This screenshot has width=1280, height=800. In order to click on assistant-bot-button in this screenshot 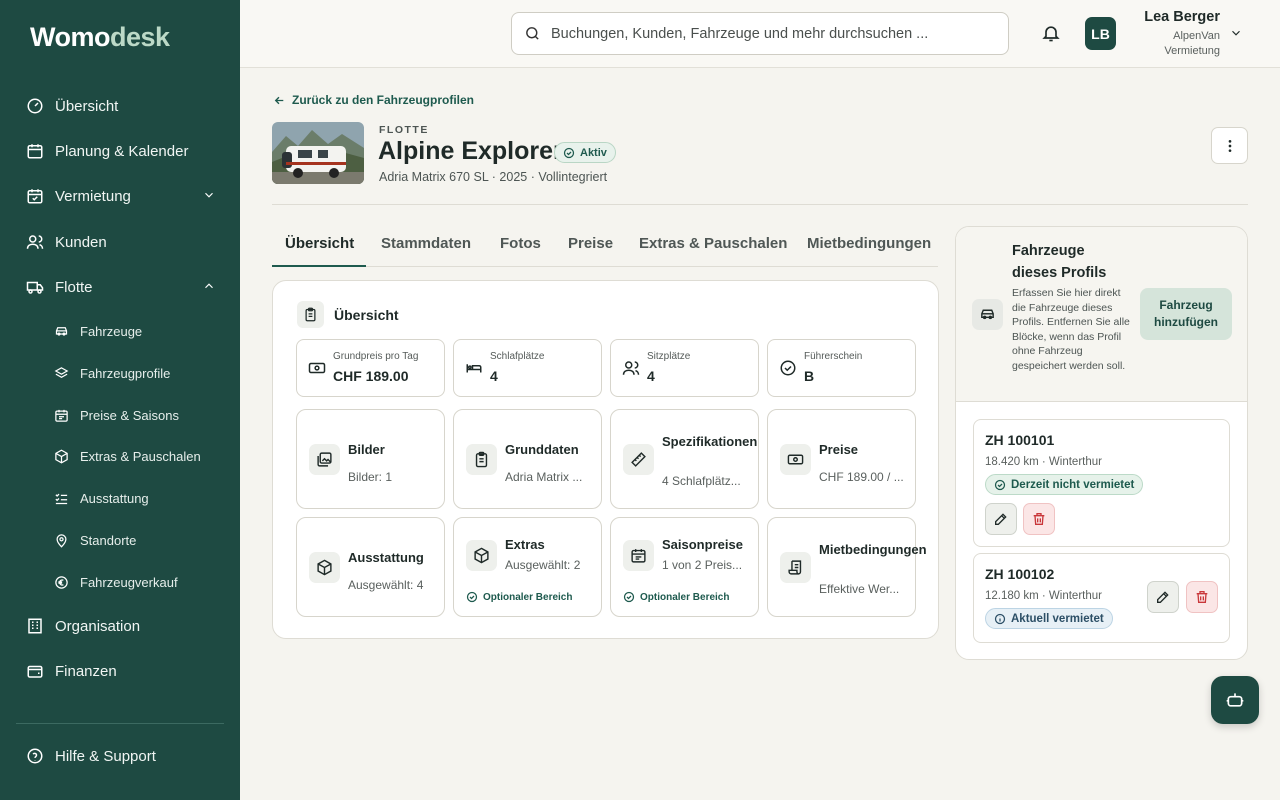, I will do `click(1235, 700)`.